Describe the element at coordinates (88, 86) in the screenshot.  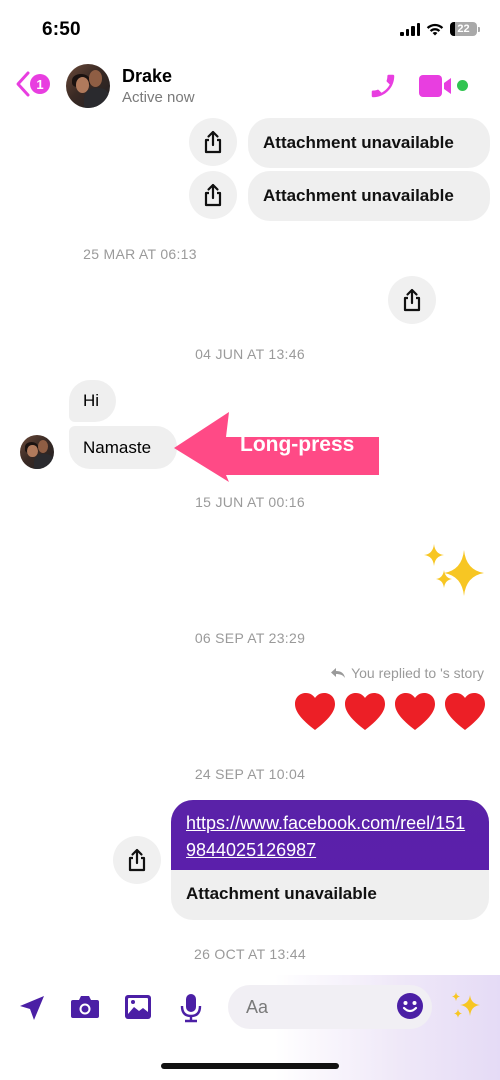
I see `contact-avatar` at that location.